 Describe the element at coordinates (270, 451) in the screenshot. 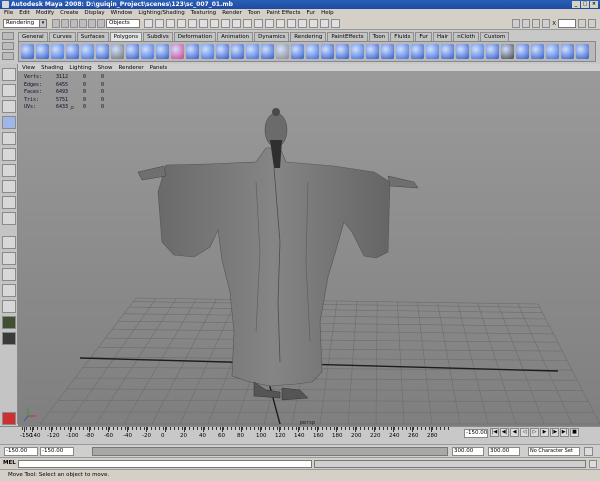

I see `range-slider` at that location.